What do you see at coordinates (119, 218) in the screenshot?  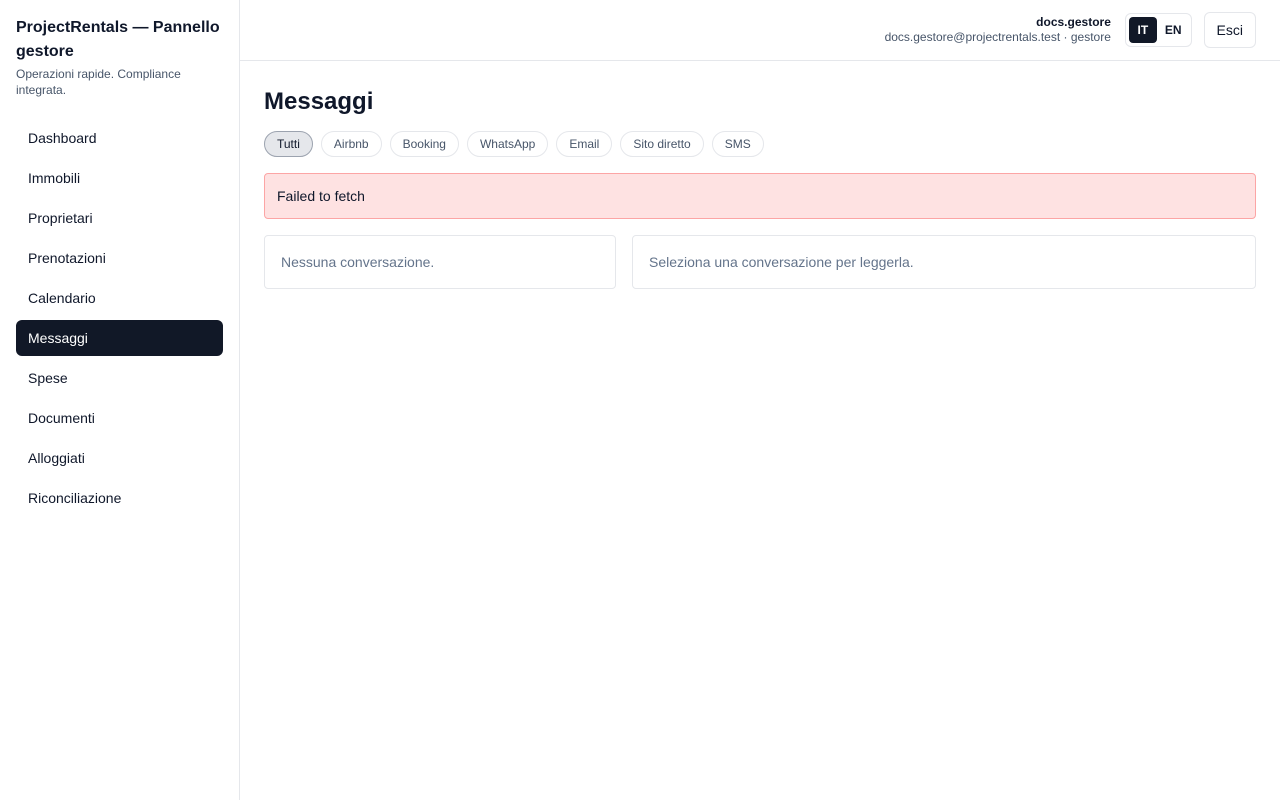 I see `sidebar-item-proprietari: Proprietari` at bounding box center [119, 218].